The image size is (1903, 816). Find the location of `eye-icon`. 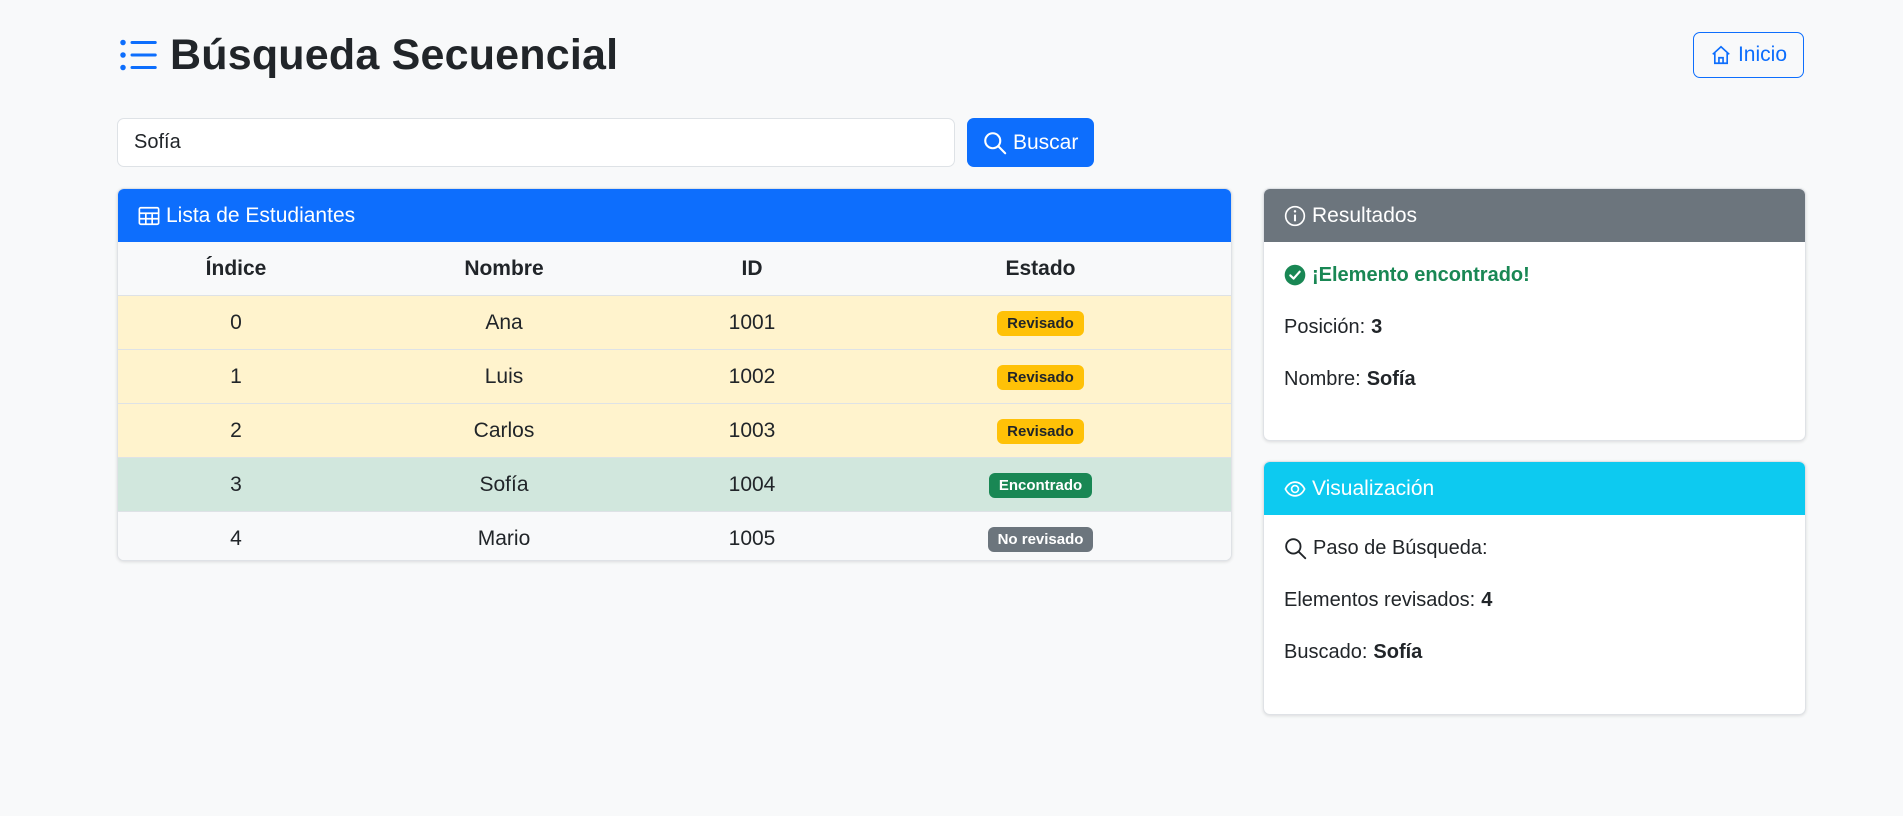

eye-icon is located at coordinates (1295, 488).